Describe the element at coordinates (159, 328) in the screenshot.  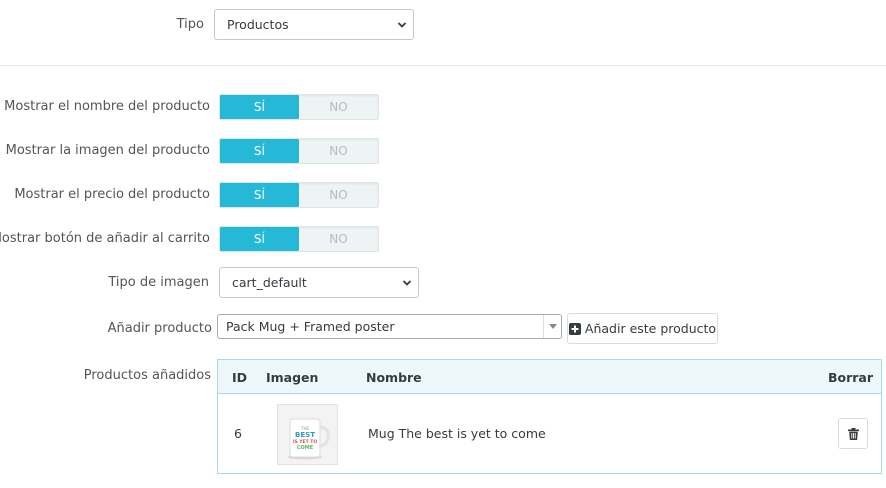
I see `add-product-label: Añadir producto` at that location.